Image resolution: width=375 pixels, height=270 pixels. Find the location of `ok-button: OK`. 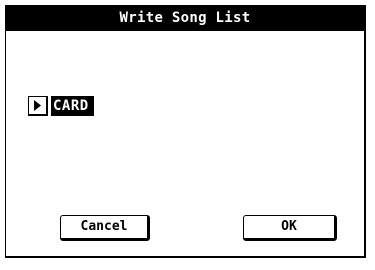

ok-button: OK is located at coordinates (290, 228).